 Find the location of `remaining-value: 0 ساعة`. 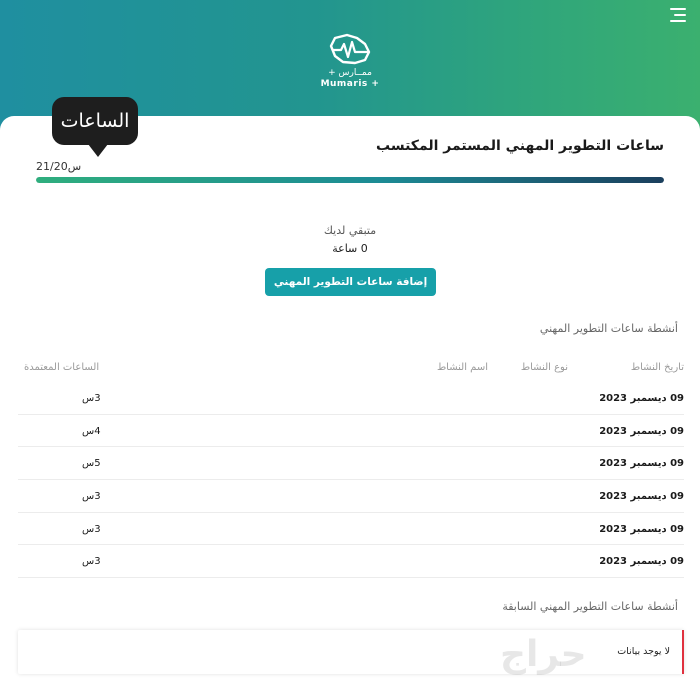

remaining-value: 0 ساعة is located at coordinates (350, 248).